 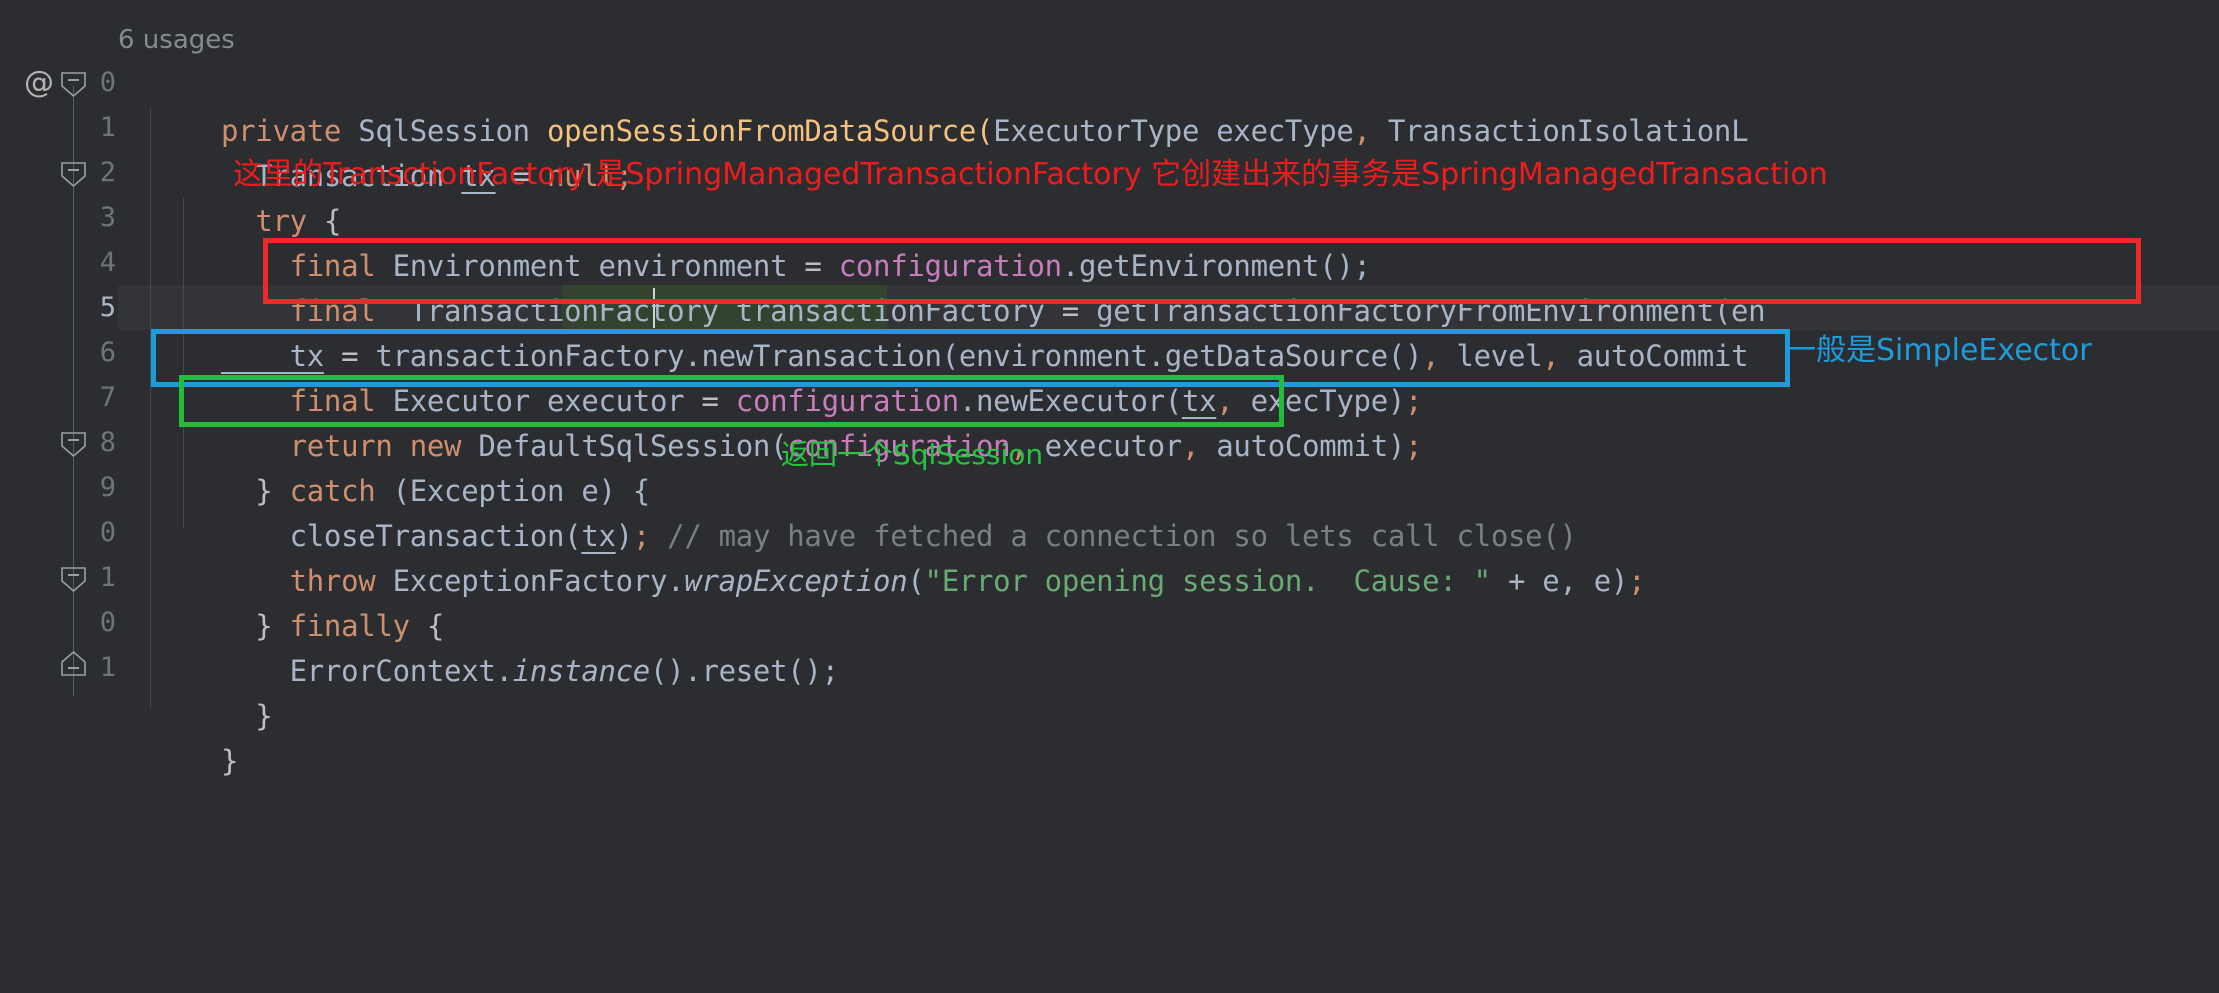 I want to click on fold-marker-method, so click(x=73, y=85).